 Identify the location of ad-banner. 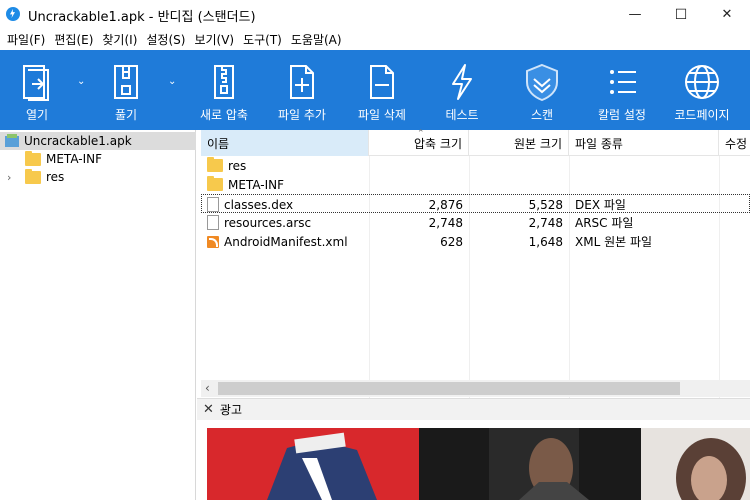
(473, 460).